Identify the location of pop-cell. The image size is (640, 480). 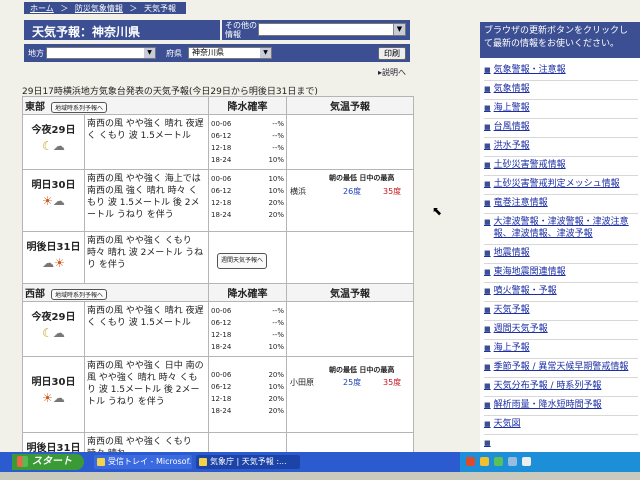
(247, 442).